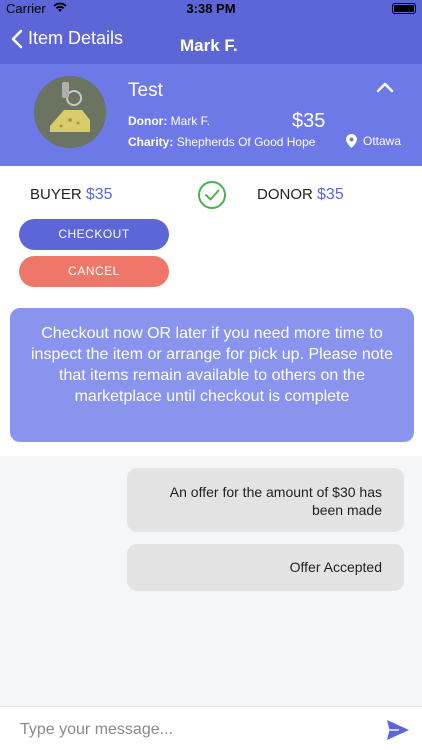  What do you see at coordinates (99, 194) in the screenshot?
I see `buyer-amount: $35` at bounding box center [99, 194].